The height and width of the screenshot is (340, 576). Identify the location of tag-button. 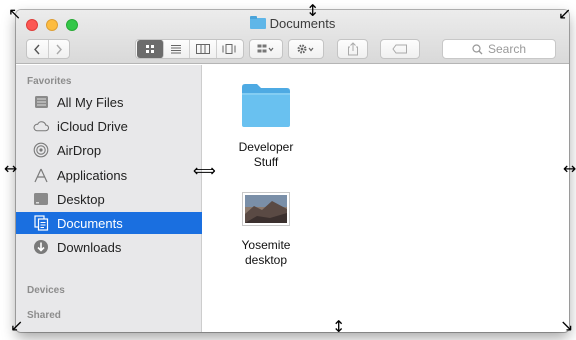
(400, 49).